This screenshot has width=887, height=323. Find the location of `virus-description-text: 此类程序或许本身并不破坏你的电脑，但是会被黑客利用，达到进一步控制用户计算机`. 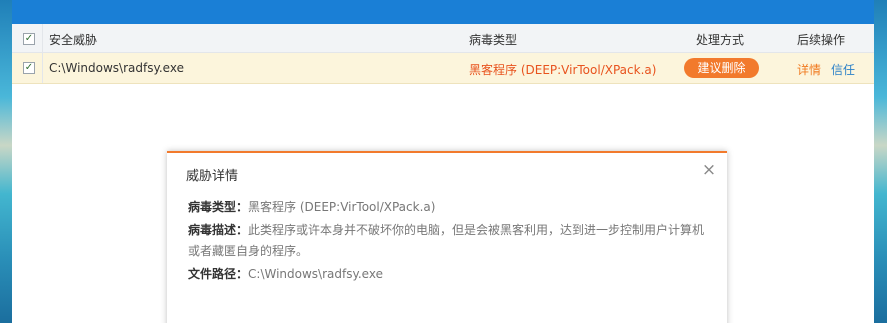

virus-description-text: 此类程序或许本身并不破坏你的电脑，但是会被黑客利用，达到进一步控制用户计算机 is located at coordinates (476, 230).